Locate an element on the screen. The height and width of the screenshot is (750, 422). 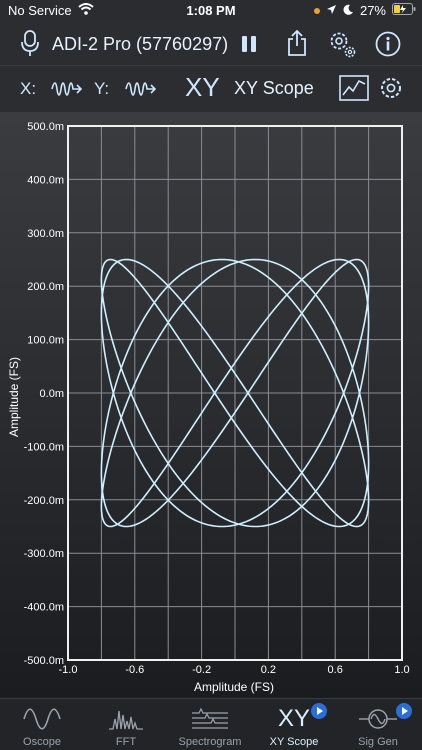
x-tick-label: -1.0 is located at coordinates (68, 670).